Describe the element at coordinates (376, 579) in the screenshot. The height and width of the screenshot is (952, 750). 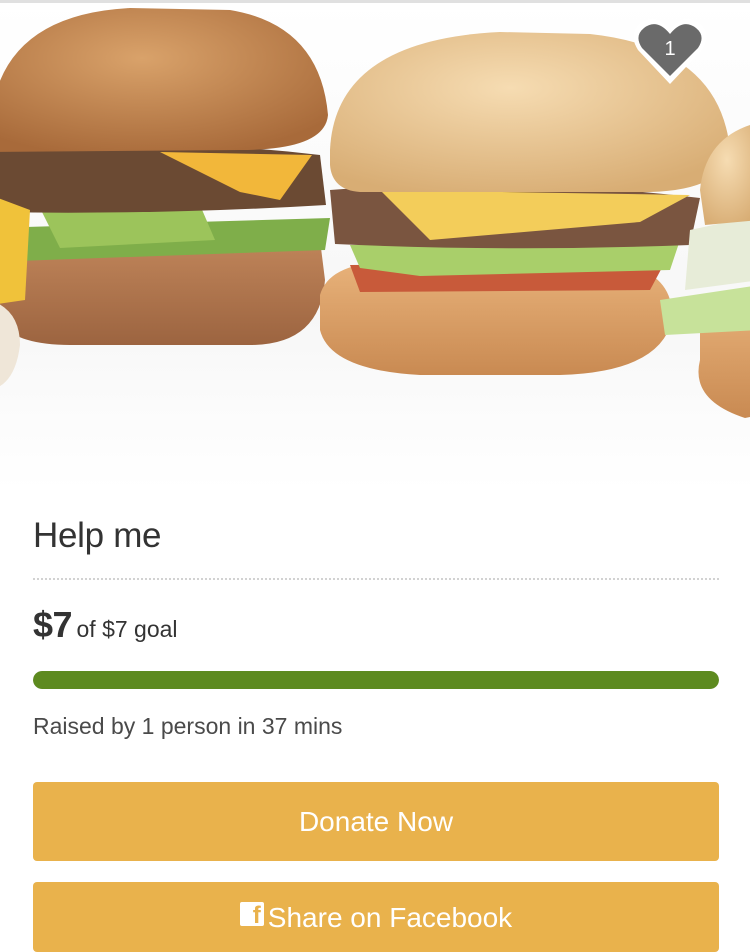
I see `divider` at that location.